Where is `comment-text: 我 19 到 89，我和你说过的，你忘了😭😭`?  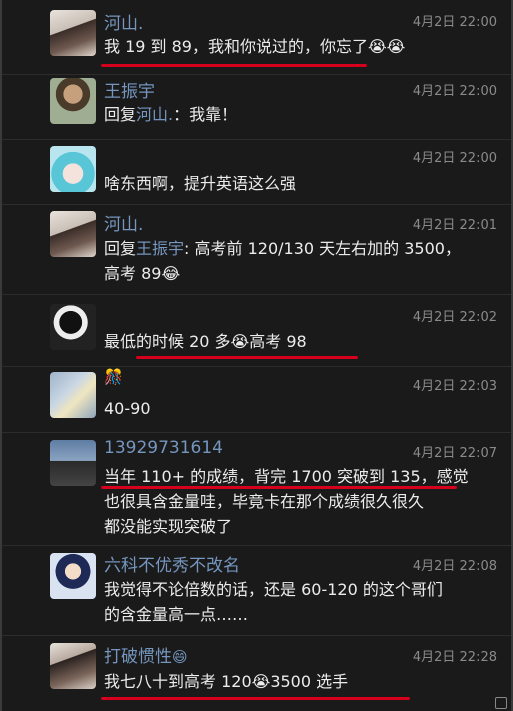 comment-text: 我 19 到 89，我和你说过的，你忘了😭😭 is located at coordinates (255, 46).